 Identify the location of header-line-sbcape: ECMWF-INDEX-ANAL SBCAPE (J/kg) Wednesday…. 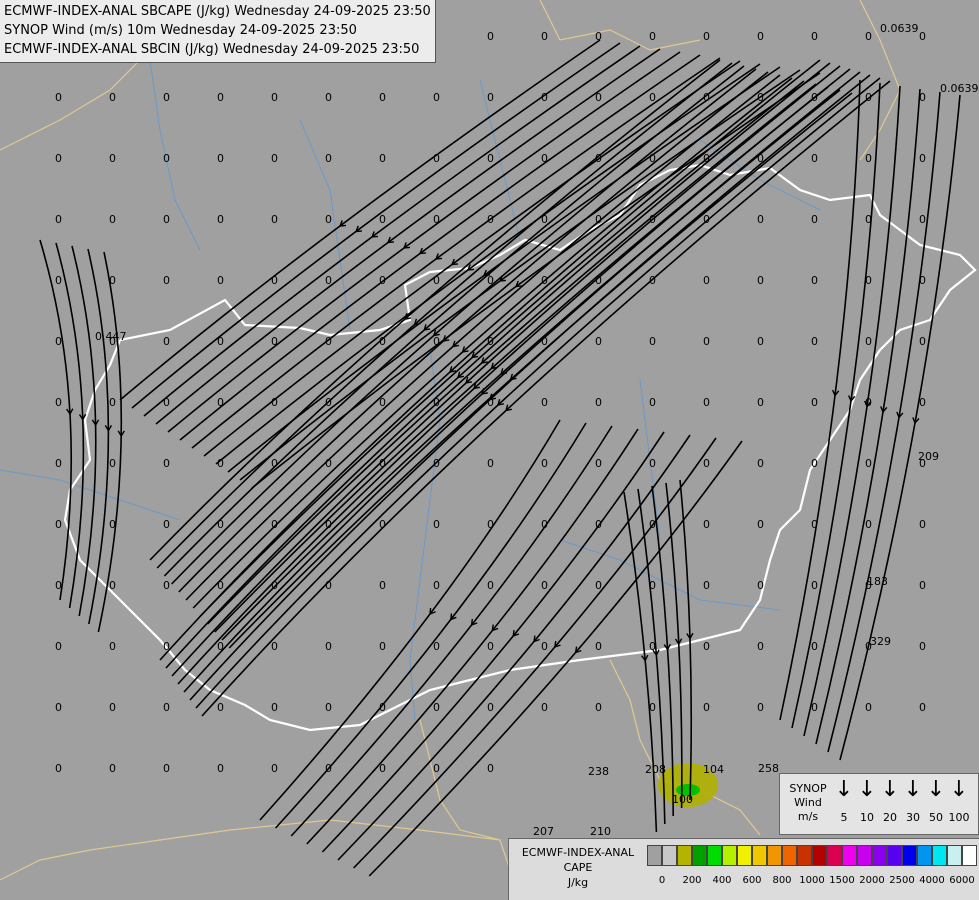
(217, 11).